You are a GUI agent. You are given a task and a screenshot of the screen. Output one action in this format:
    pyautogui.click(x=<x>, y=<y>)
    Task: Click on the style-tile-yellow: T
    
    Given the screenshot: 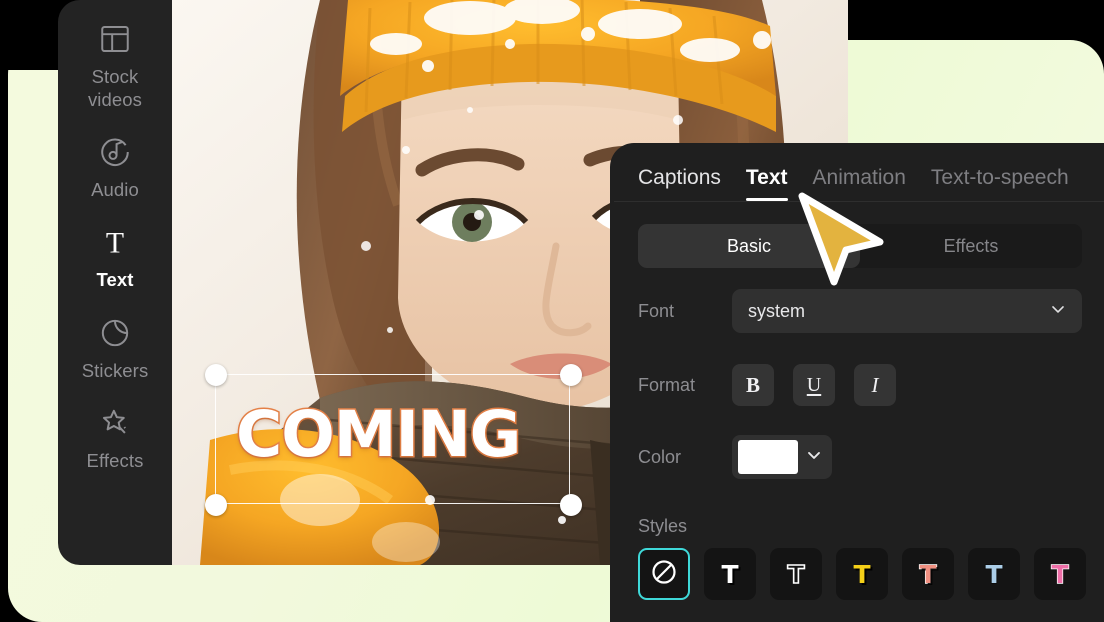 What is the action you would take?
    pyautogui.click(x=862, y=574)
    